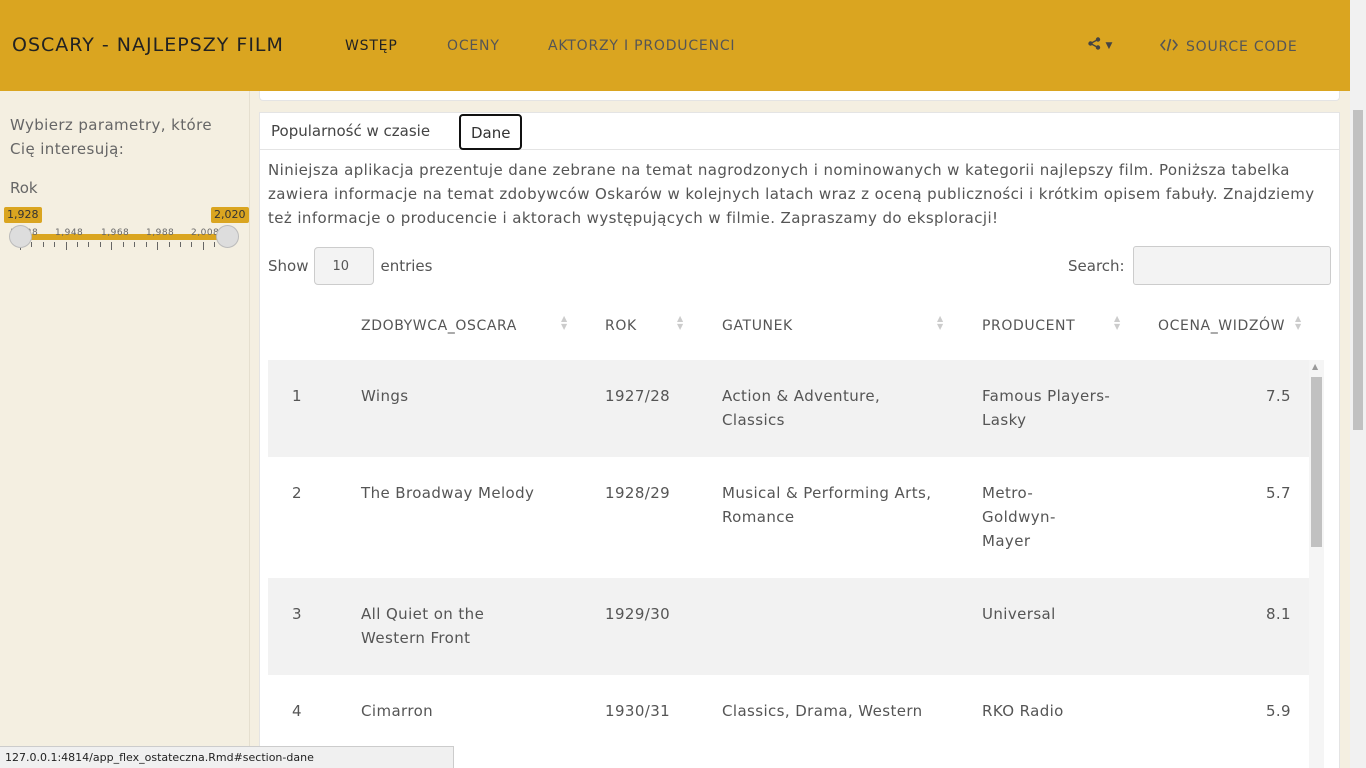  I want to click on cell-year: 1929/30, so click(638, 614).